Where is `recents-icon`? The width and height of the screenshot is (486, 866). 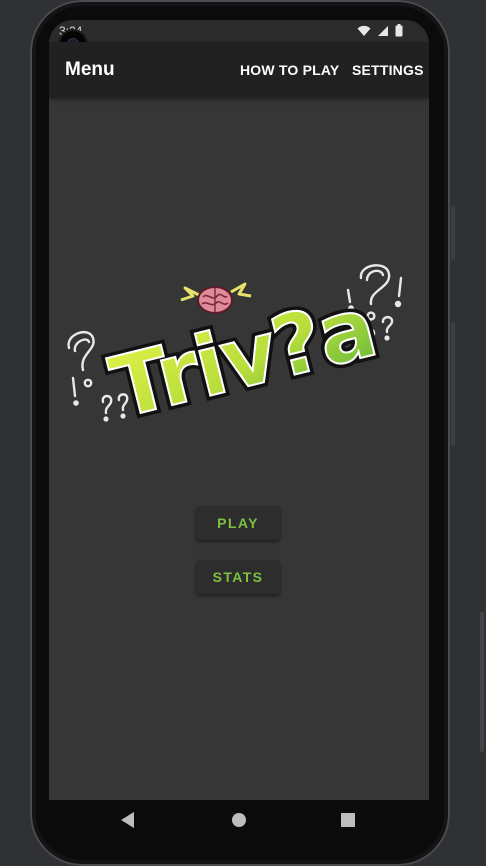
recents-icon is located at coordinates (348, 820).